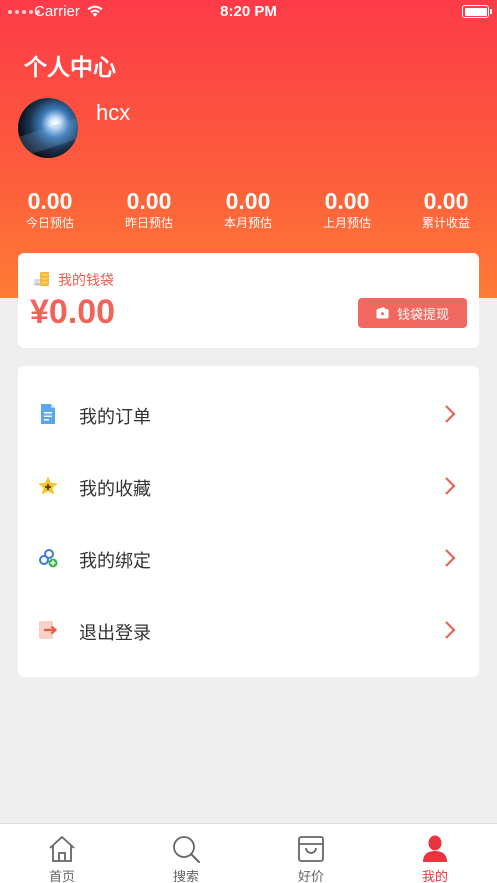 This screenshot has width=497, height=883. What do you see at coordinates (48, 414) in the screenshot?
I see `order-document-icon` at bounding box center [48, 414].